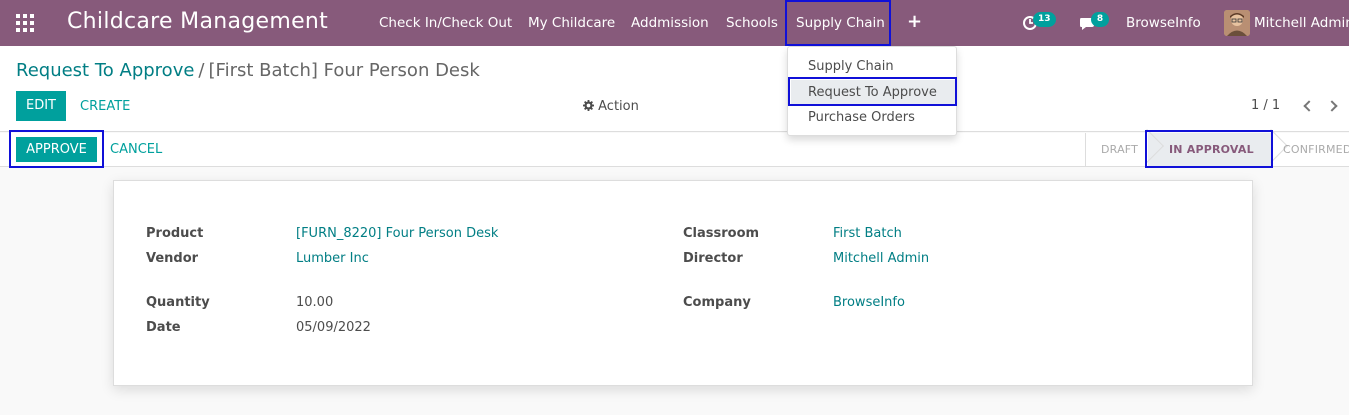  I want to click on menu-supply-chain: Supply Chain, so click(840, 23).